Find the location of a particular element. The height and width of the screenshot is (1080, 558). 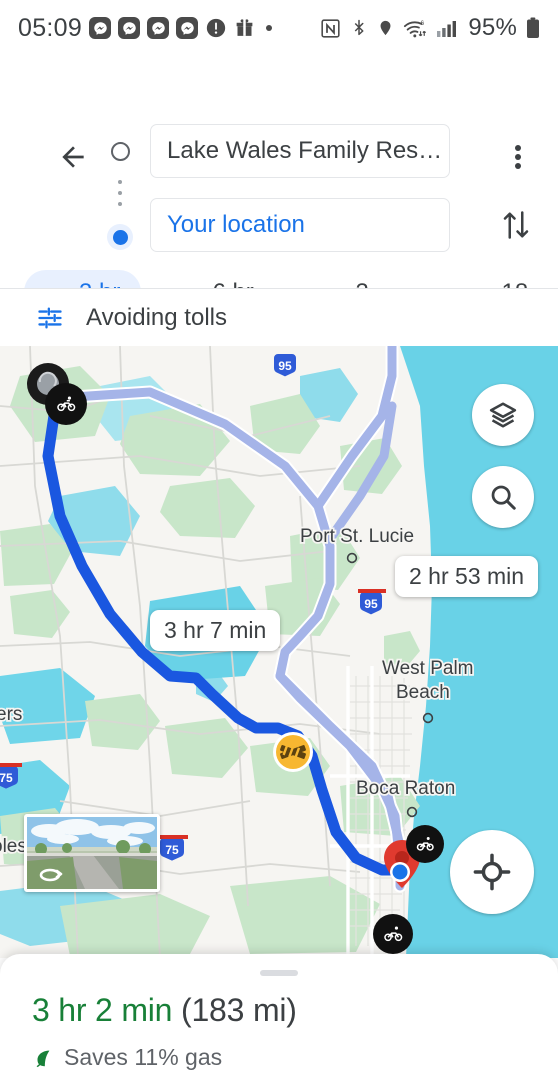

gift-icon is located at coordinates (244, 28).